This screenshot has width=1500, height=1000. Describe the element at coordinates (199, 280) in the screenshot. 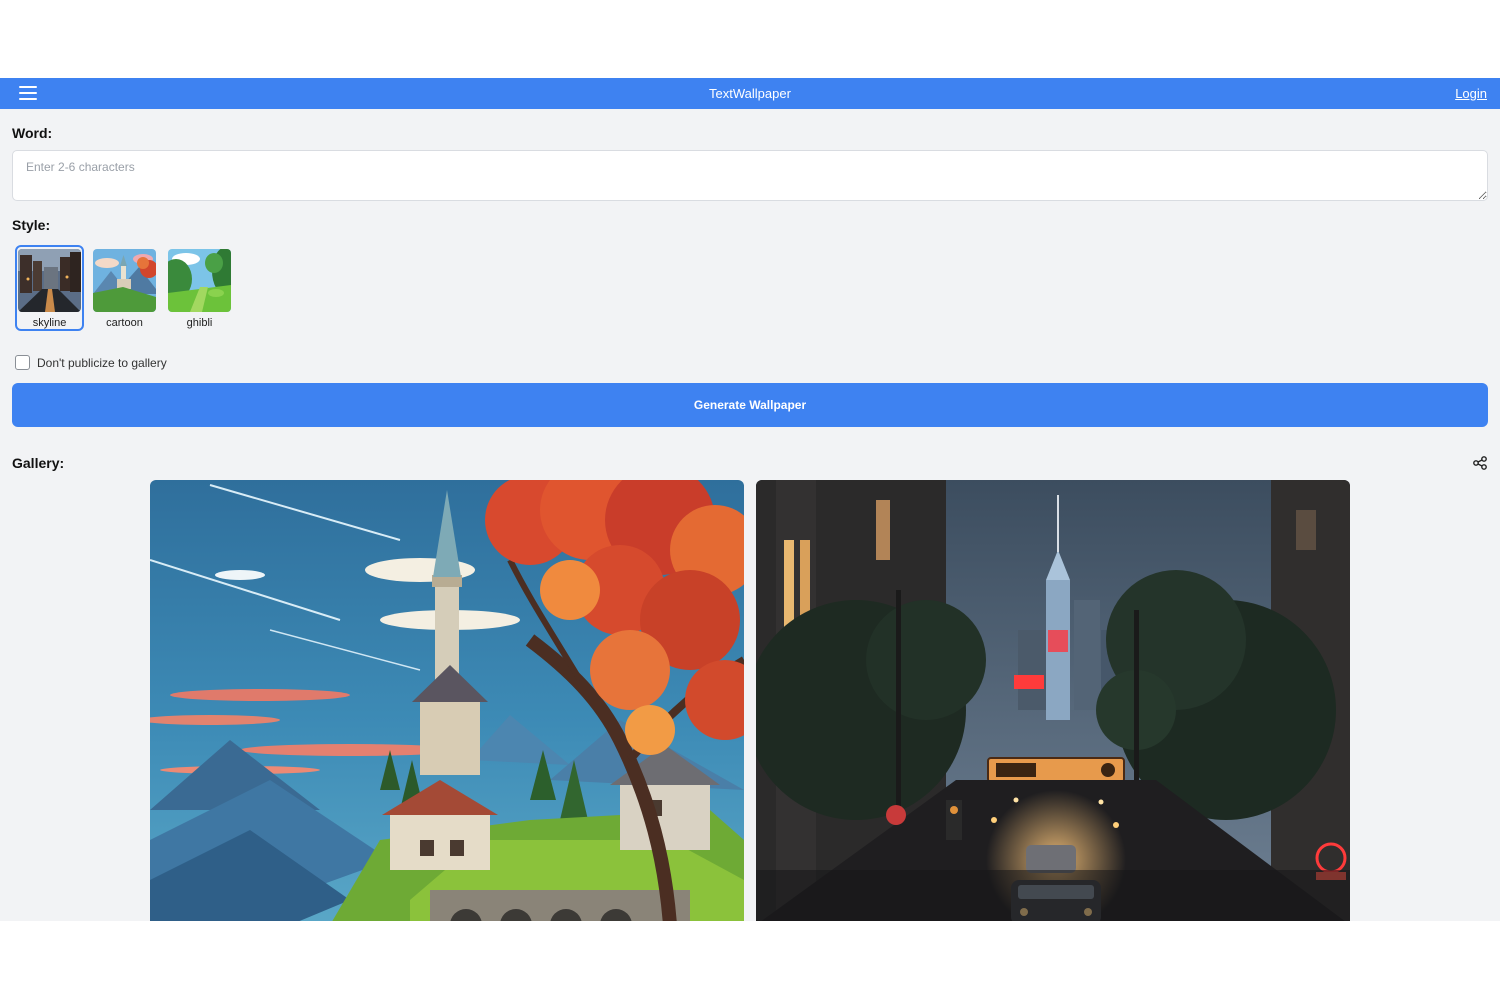

I see `ghibli-thumbnail` at that location.